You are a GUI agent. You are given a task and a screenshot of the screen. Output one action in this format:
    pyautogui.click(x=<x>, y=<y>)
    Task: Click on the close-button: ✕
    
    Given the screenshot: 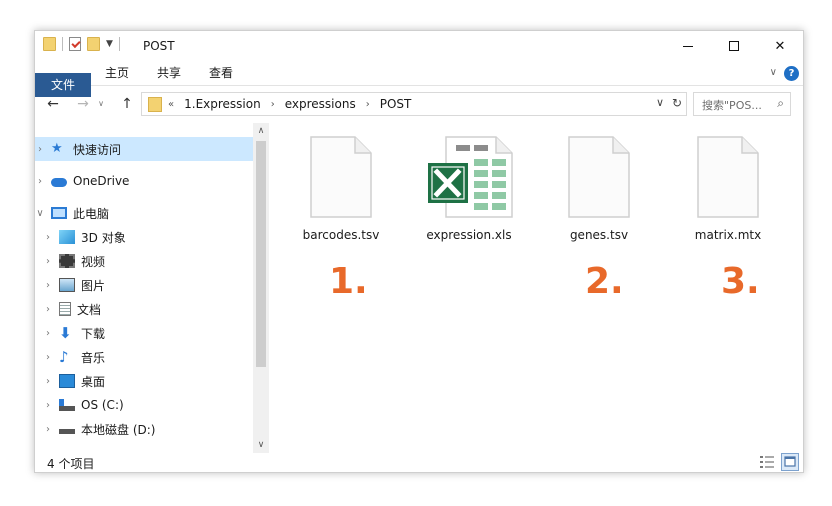 What is the action you would take?
    pyautogui.click(x=780, y=46)
    